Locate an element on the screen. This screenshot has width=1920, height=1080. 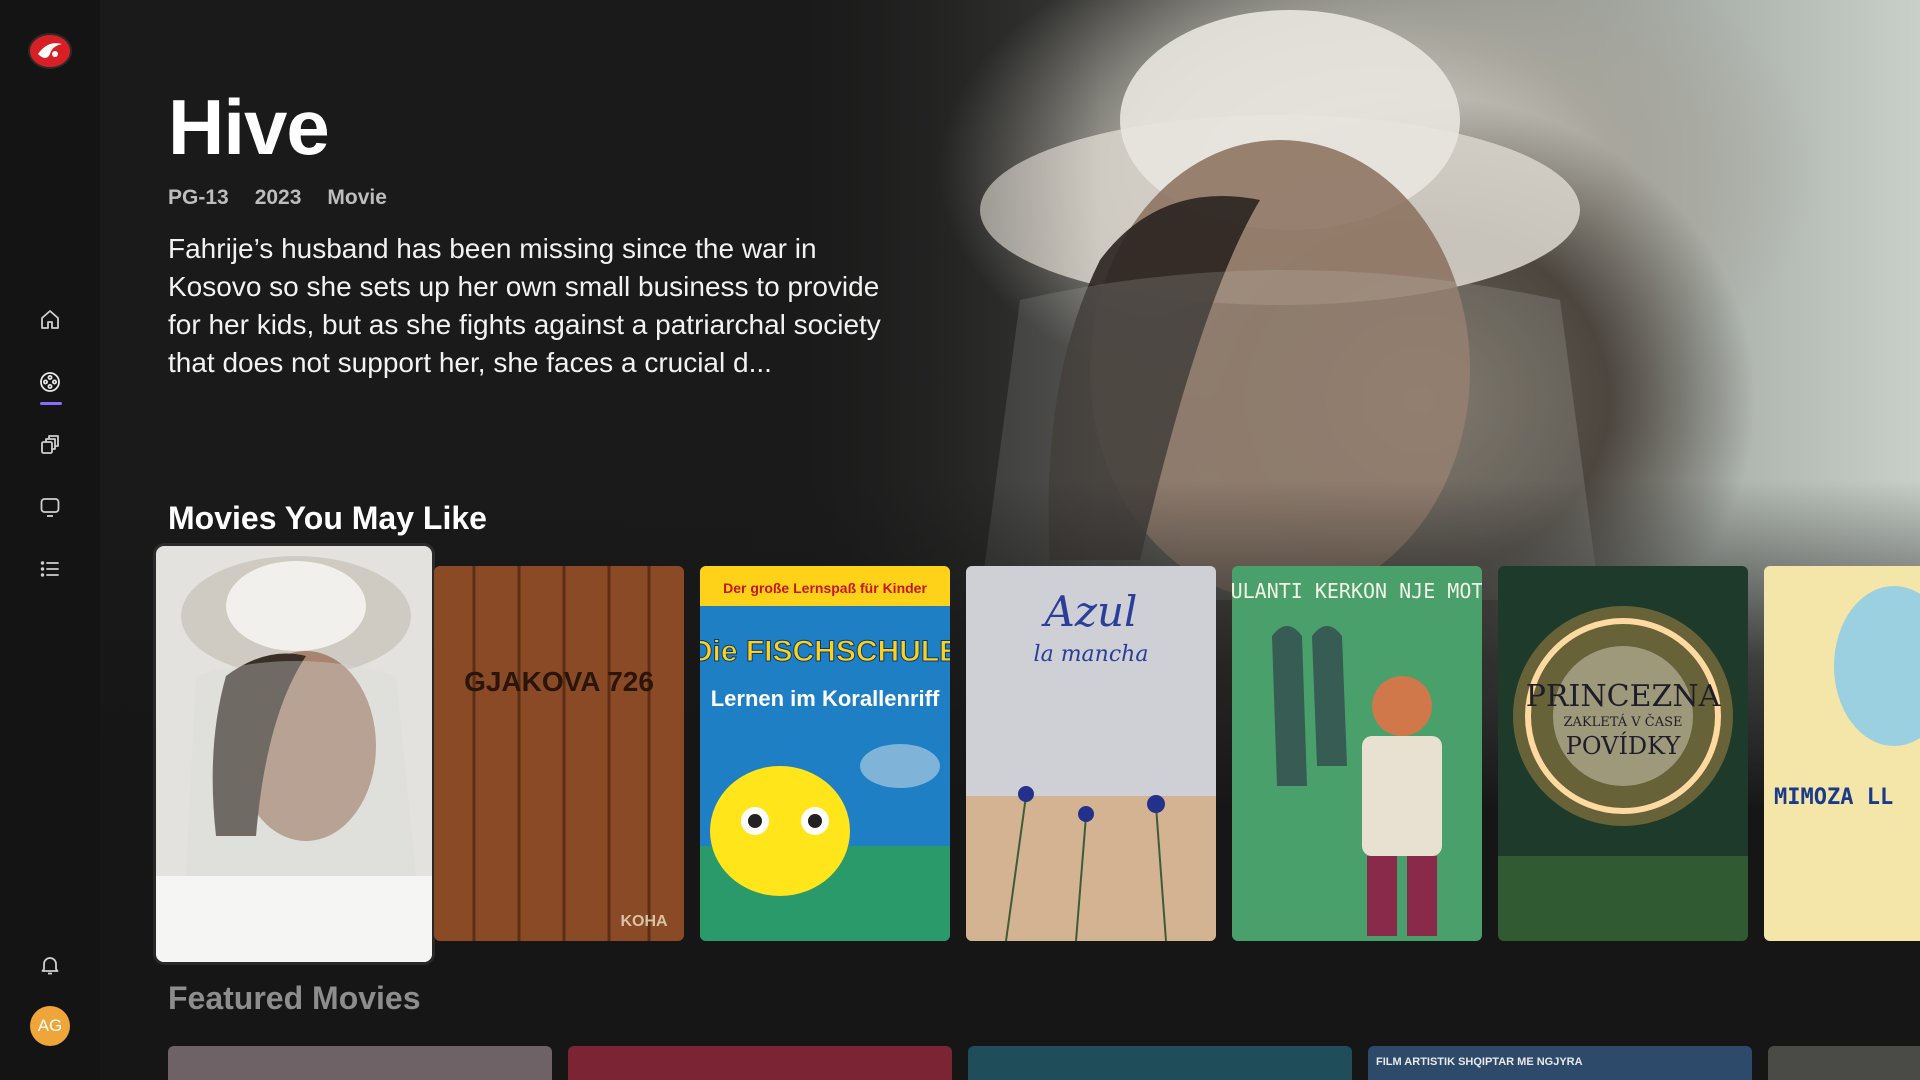
poster-subtitle-2: POVÍDKY is located at coordinates (1624, 745).